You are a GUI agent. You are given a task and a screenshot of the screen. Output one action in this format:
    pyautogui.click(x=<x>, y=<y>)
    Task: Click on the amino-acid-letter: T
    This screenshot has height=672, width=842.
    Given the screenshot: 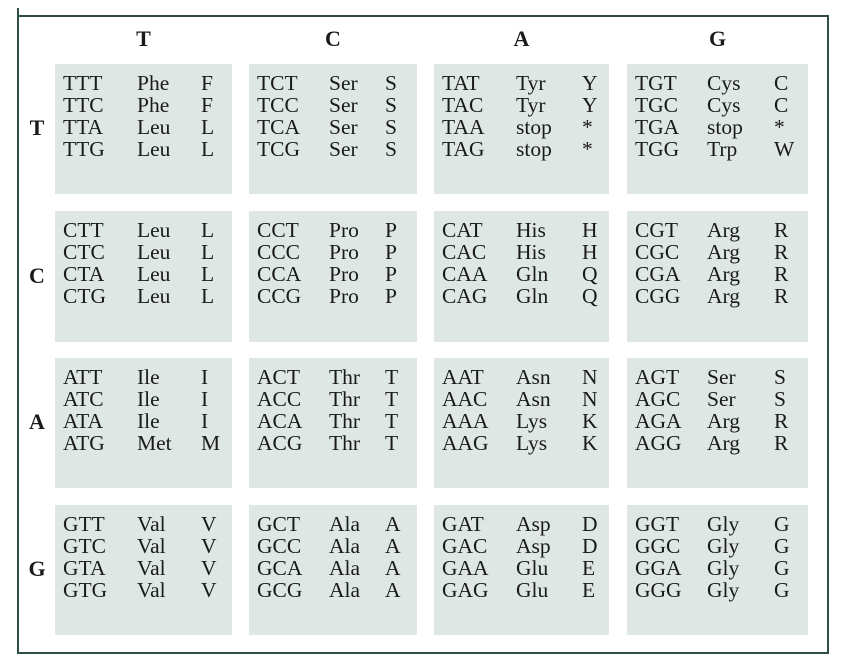 What is the action you would take?
    pyautogui.click(x=392, y=421)
    